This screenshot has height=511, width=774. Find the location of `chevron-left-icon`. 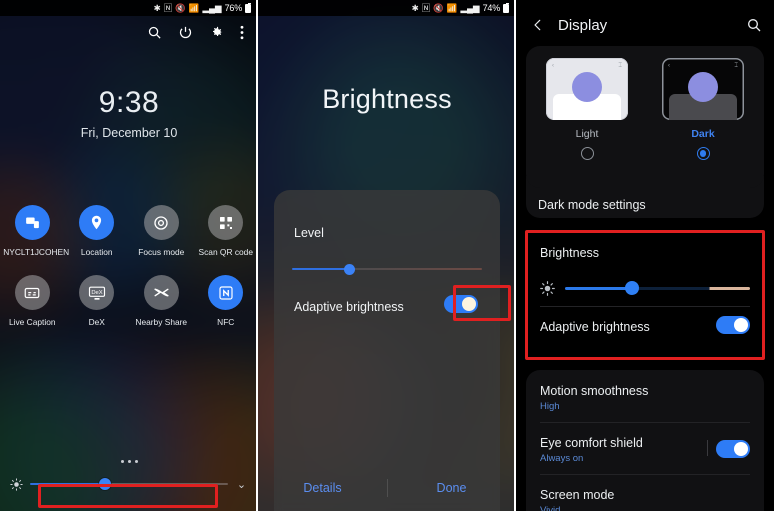

chevron-left-icon is located at coordinates (538, 25).